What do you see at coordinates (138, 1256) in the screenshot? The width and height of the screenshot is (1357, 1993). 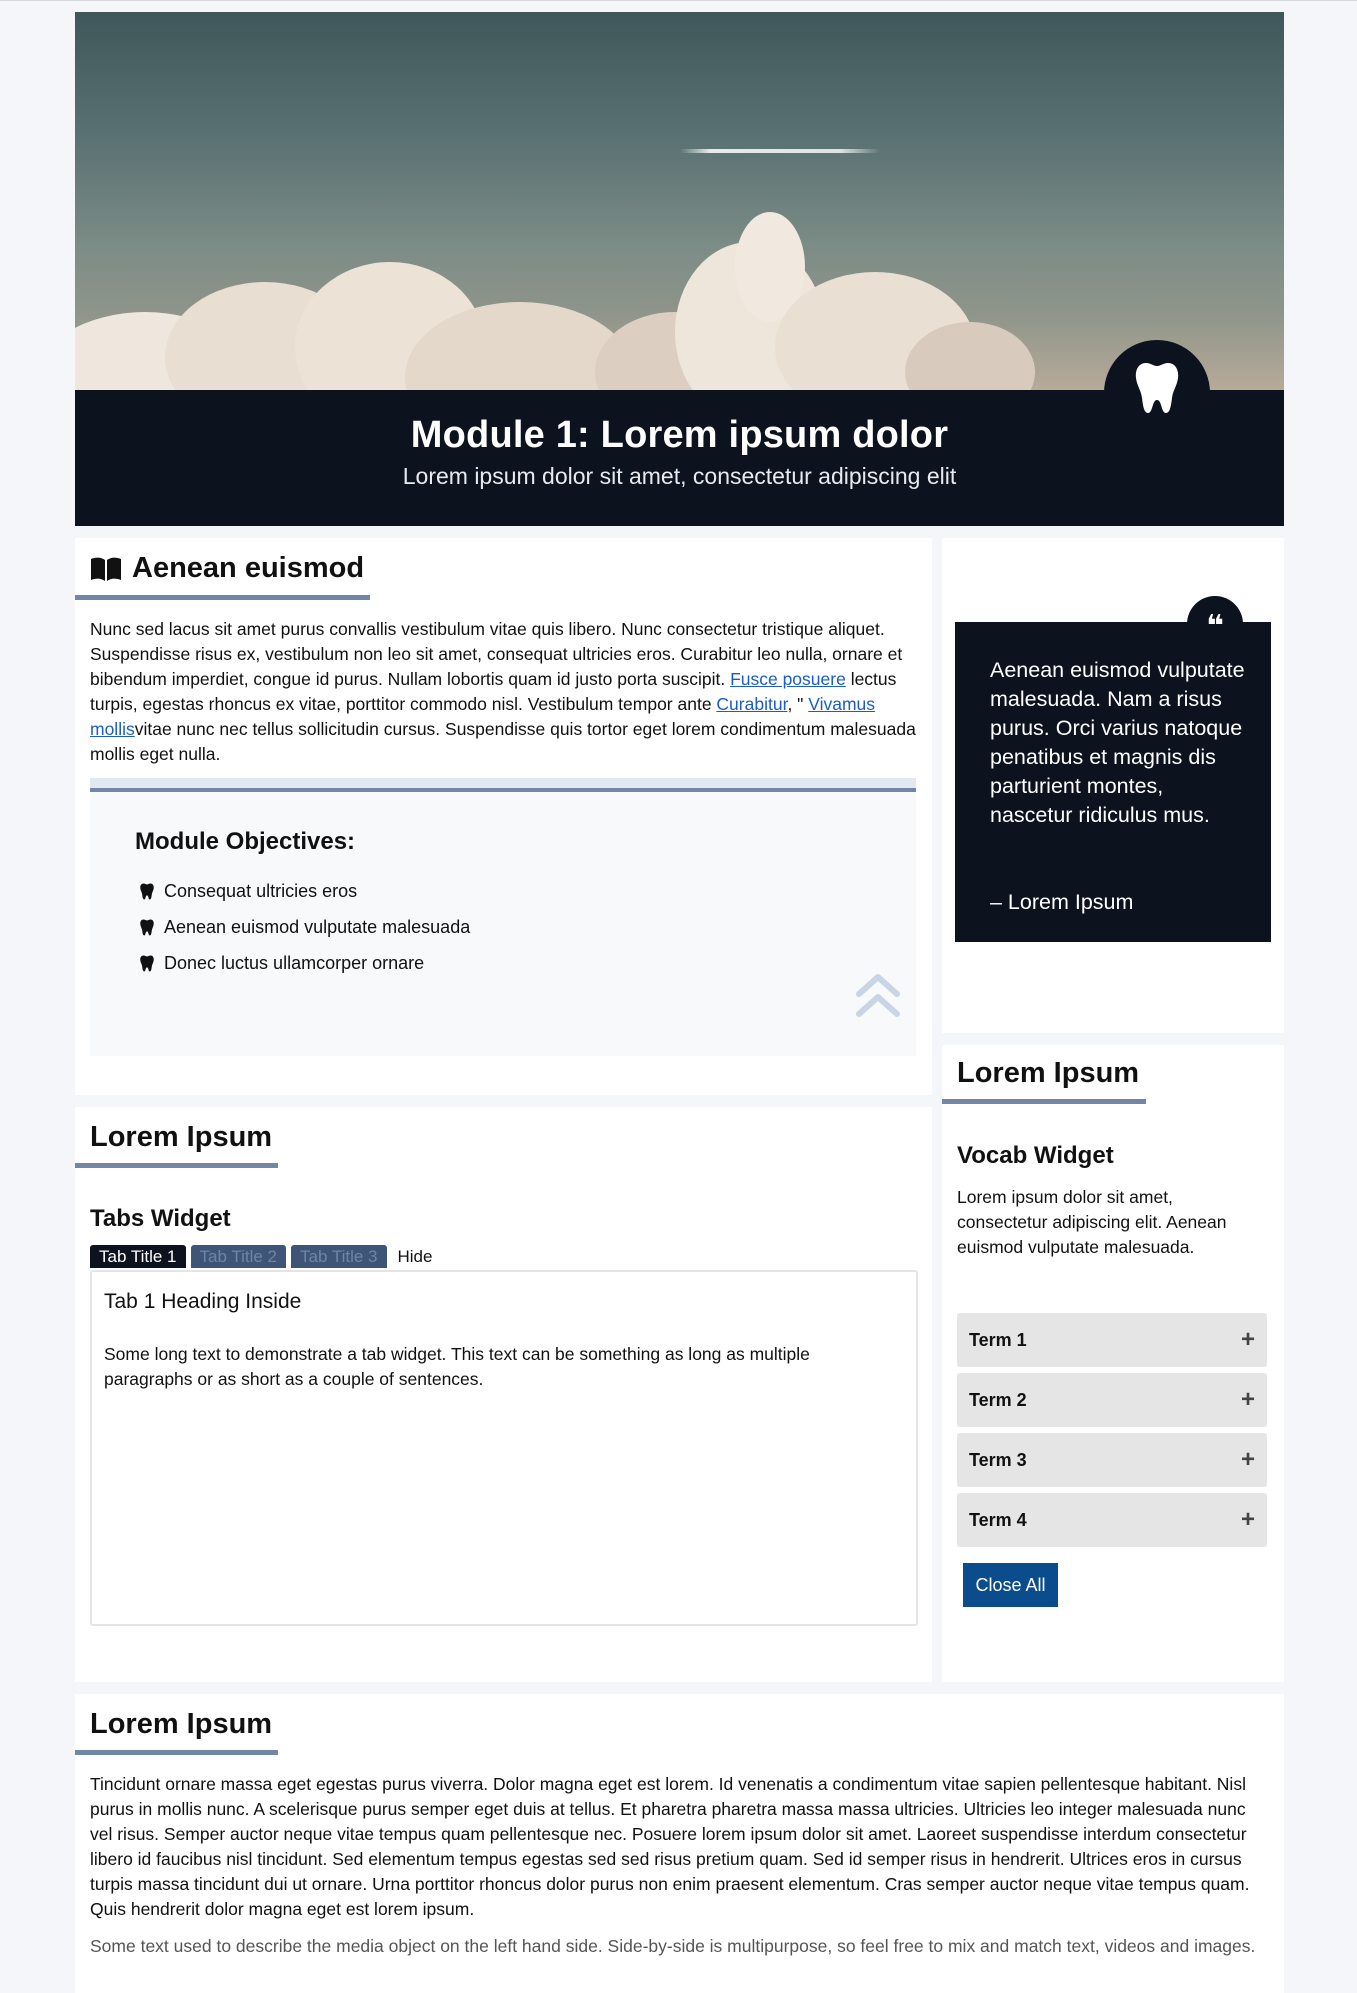 I see `tab-title-1: Tab Title 1` at bounding box center [138, 1256].